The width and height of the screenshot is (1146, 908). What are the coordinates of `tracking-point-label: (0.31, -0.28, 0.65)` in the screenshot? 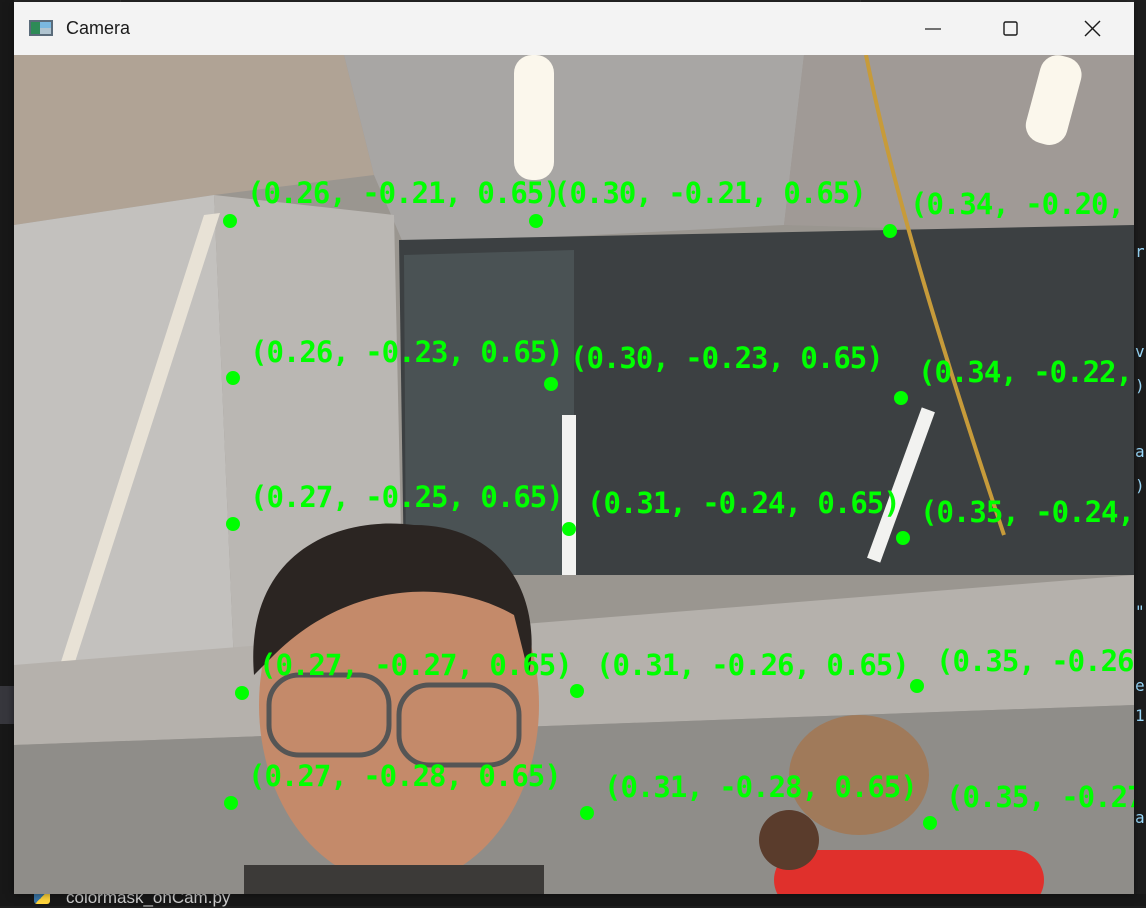 It's located at (761, 787).